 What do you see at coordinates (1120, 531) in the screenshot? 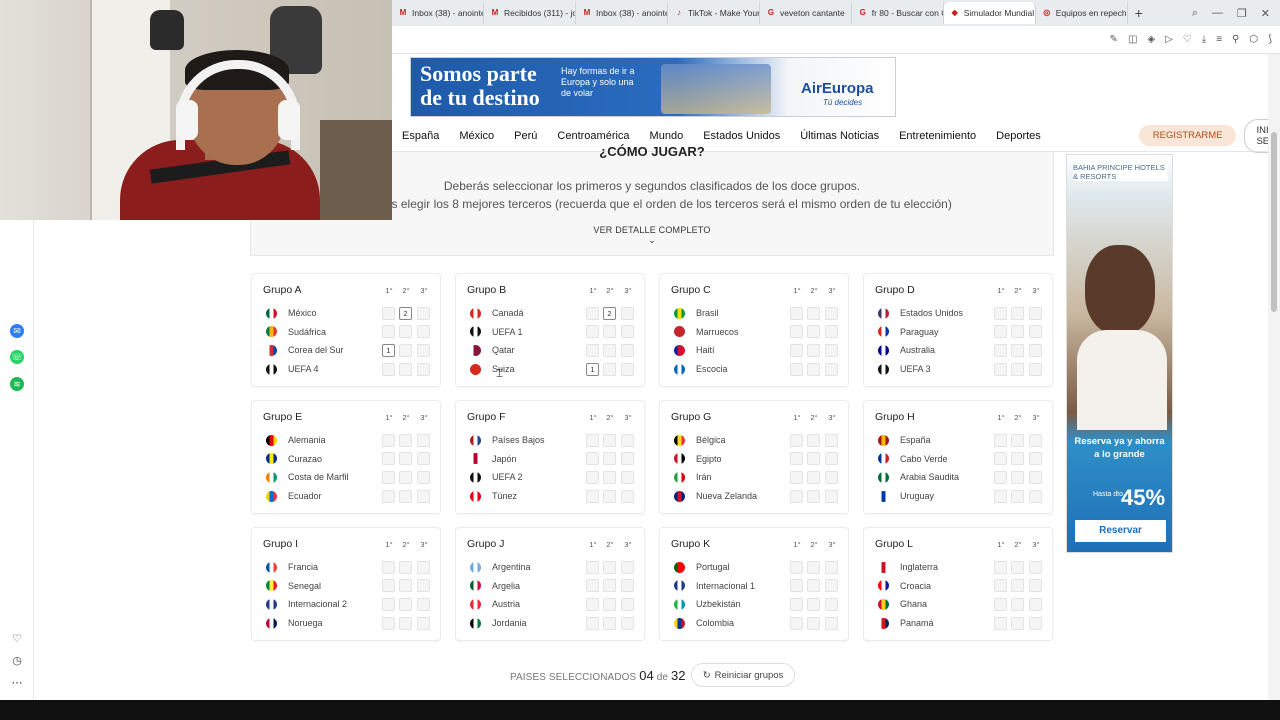
I see `ad-reserve-button: Reservar` at bounding box center [1120, 531].